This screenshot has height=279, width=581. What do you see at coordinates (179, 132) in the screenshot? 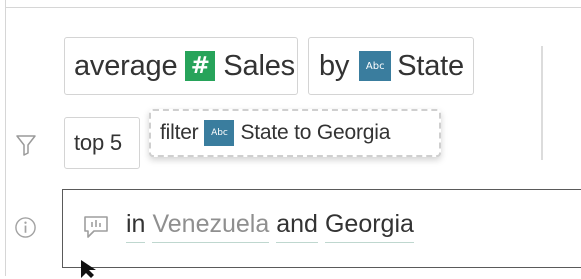
I see `filter-prefix-label: filter` at bounding box center [179, 132].